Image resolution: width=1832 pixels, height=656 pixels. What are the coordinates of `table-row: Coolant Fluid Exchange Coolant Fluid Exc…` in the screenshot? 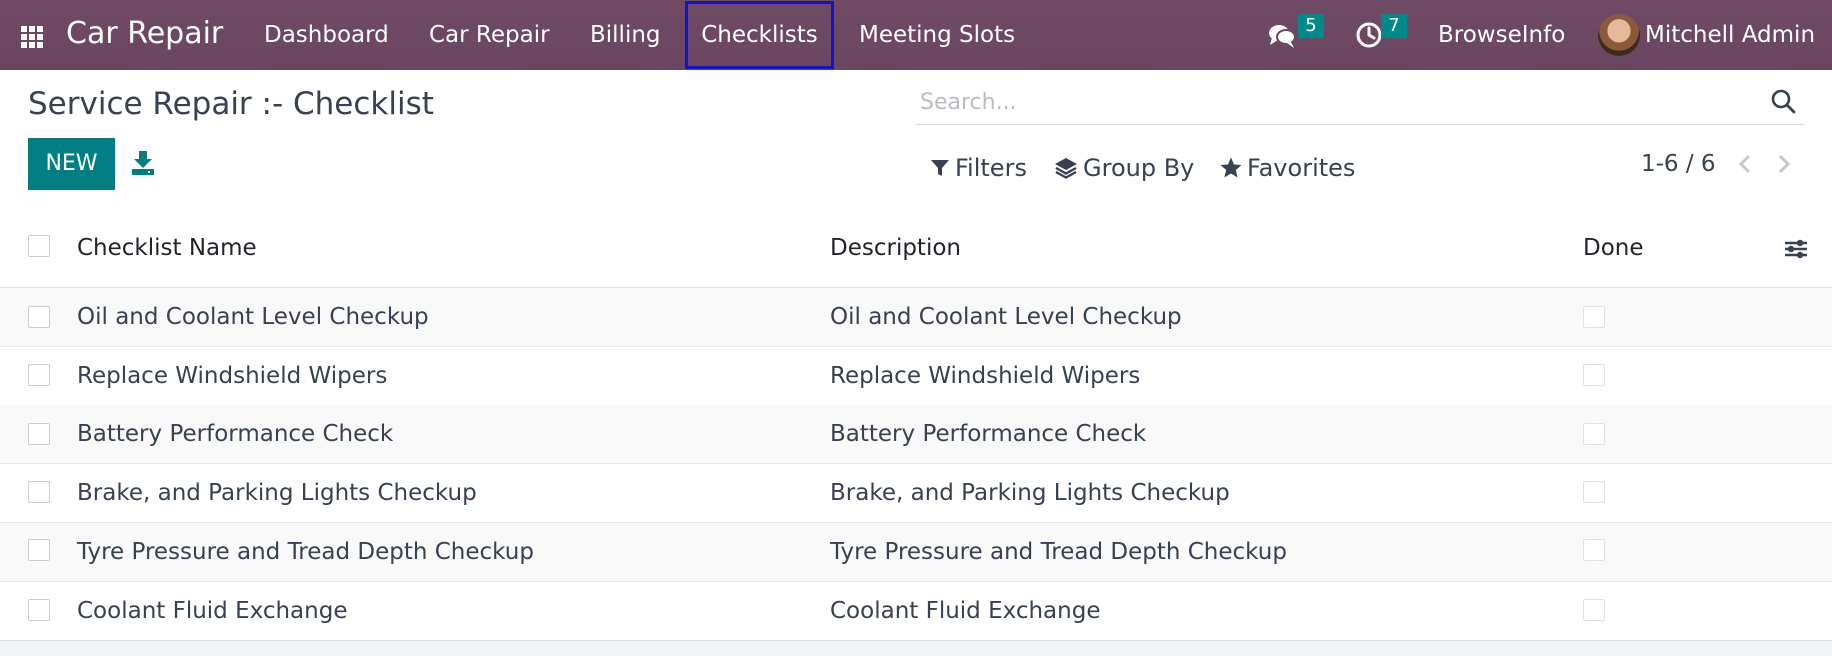 It's located at (916, 611).